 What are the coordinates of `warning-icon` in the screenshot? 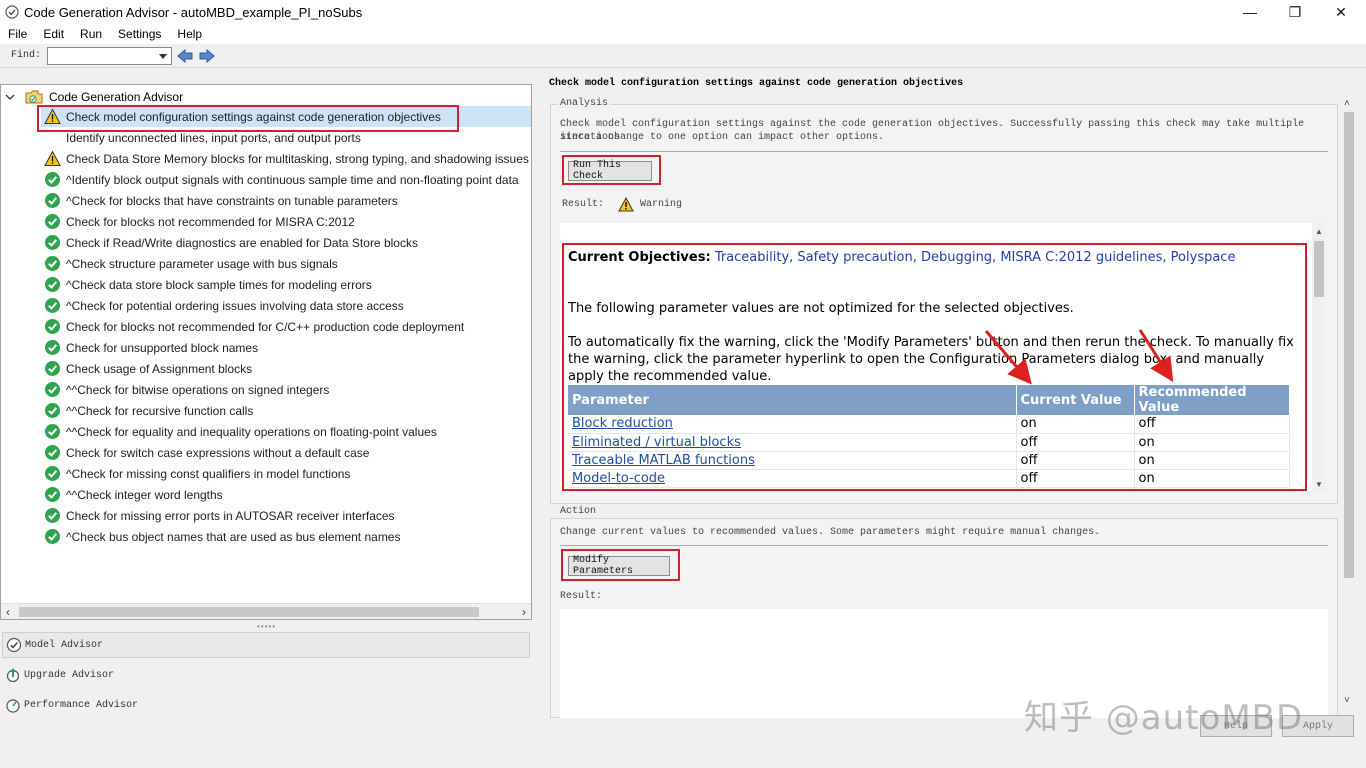 It's located at (626, 204).